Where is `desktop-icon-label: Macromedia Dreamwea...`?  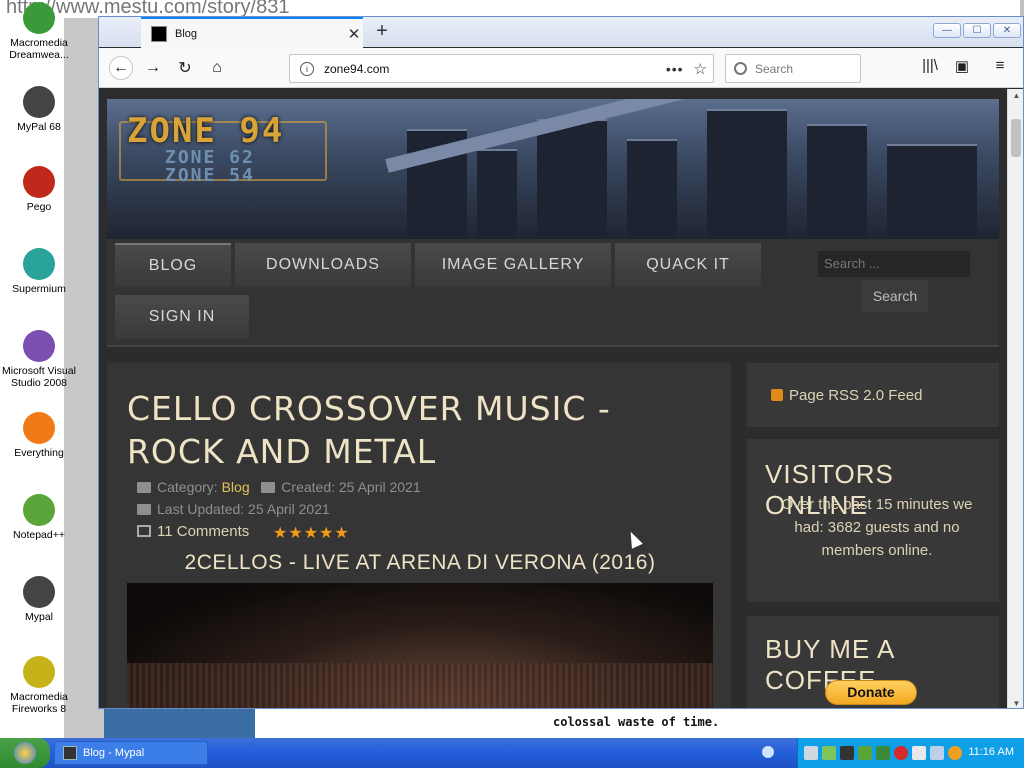 desktop-icon-label: Macromedia Dreamwea... is located at coordinates (39, 49).